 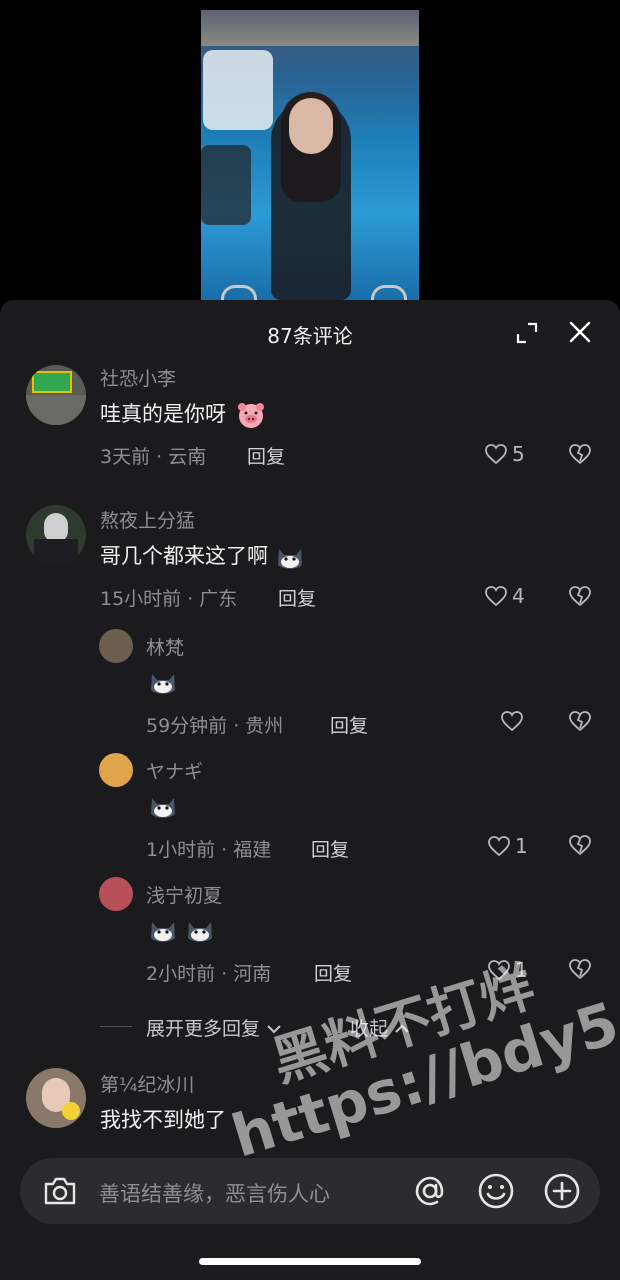 I want to click on comment-username: 熬夜上分猛, so click(x=147, y=519).